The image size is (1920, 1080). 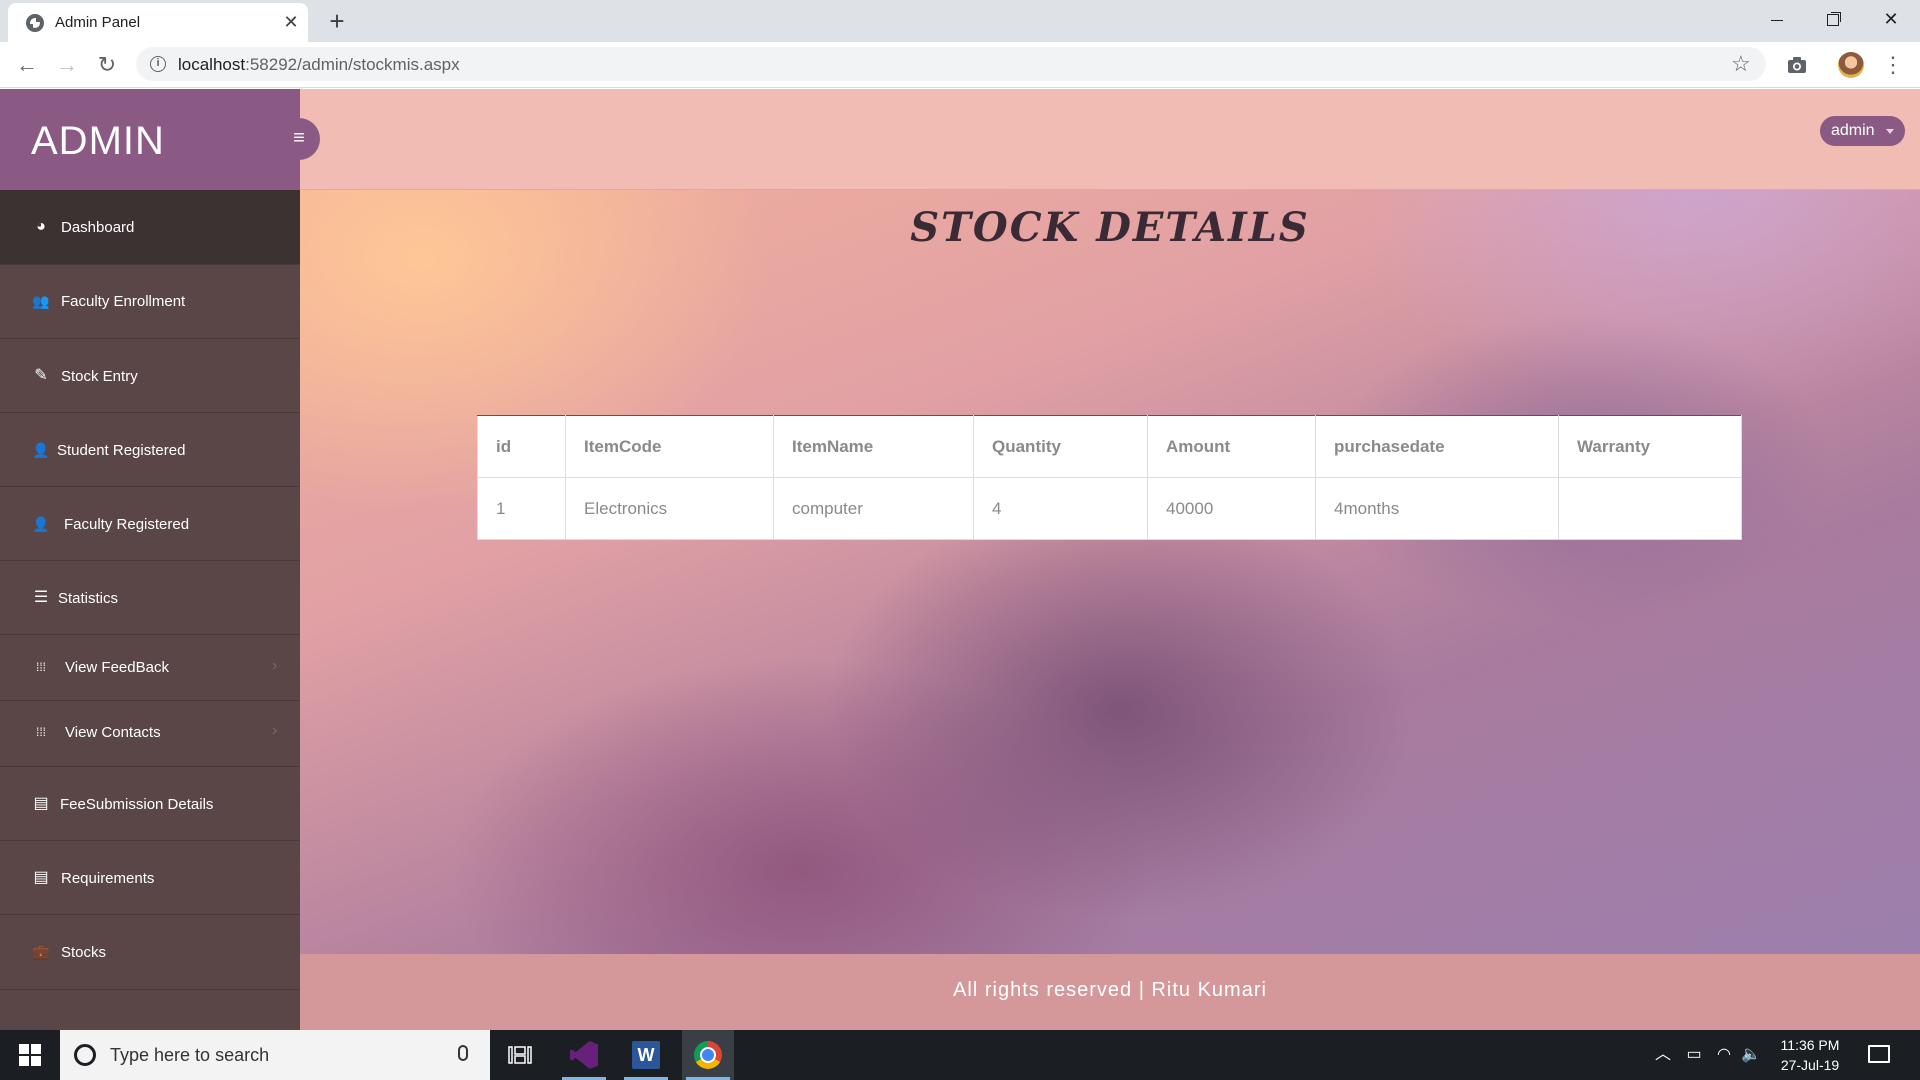 What do you see at coordinates (1110, 227) in the screenshot?
I see `page-title: STOCK DETAILS` at bounding box center [1110, 227].